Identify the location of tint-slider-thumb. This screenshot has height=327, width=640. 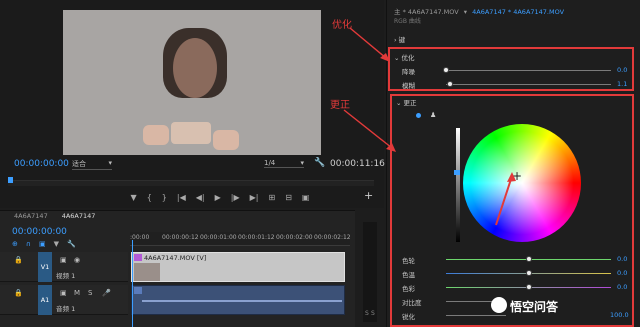
(529, 287).